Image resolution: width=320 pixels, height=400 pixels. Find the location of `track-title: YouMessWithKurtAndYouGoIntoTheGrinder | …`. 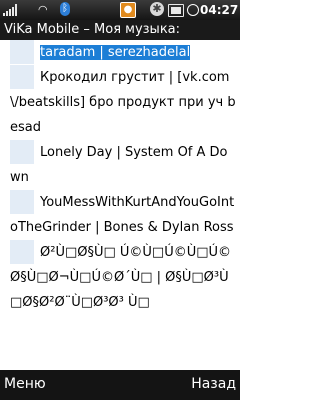

track-title: YouMessWithKurtAndYouGoIntoTheGrinder | … is located at coordinates (122, 215).